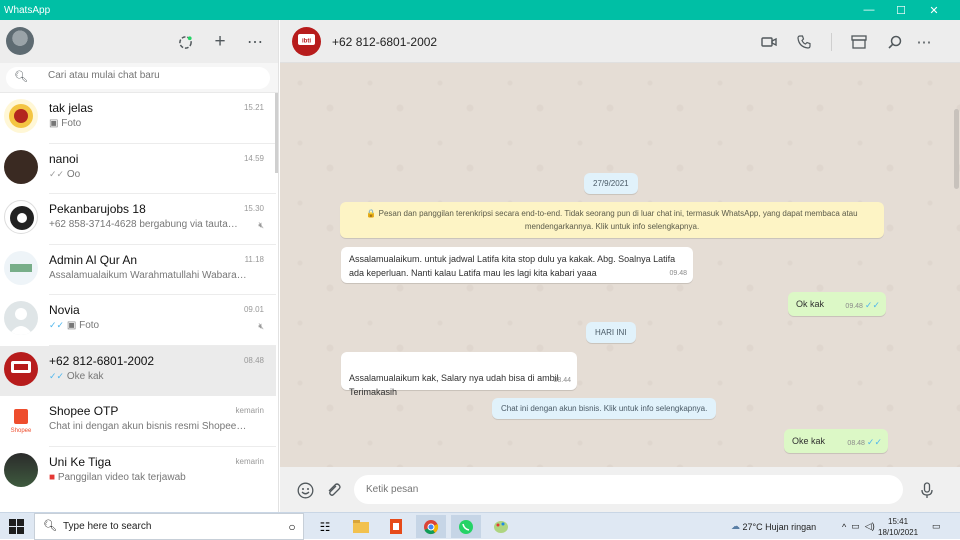 This screenshot has width=960, height=540. I want to click on task-view-icon: ○, so click(292, 526).